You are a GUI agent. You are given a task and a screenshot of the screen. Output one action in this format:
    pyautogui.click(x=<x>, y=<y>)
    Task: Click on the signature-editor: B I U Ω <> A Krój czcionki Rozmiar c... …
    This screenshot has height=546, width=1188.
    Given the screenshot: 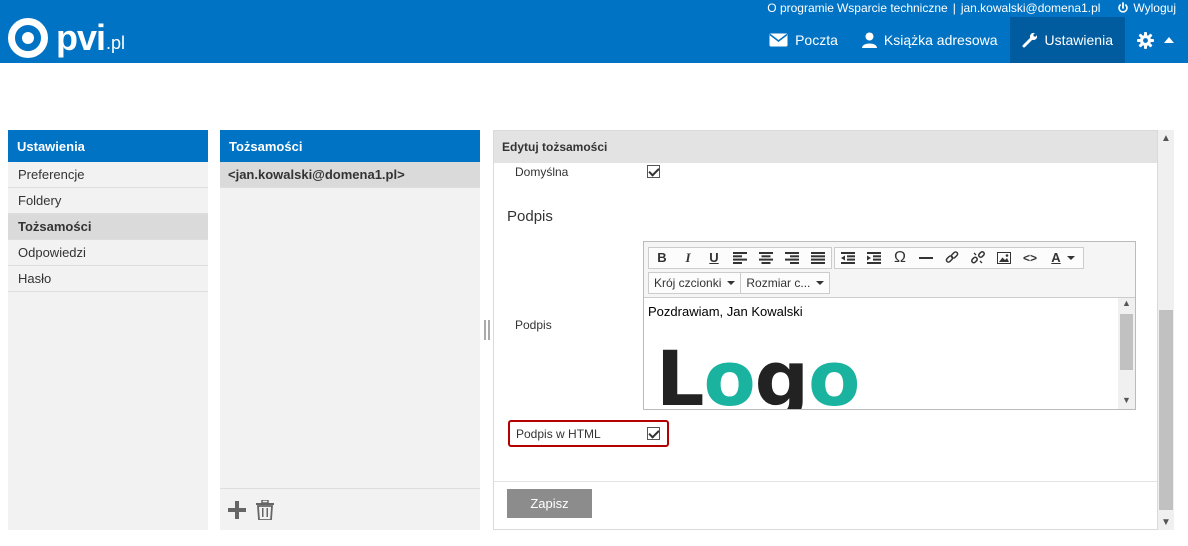 What is the action you would take?
    pyautogui.click(x=889, y=325)
    